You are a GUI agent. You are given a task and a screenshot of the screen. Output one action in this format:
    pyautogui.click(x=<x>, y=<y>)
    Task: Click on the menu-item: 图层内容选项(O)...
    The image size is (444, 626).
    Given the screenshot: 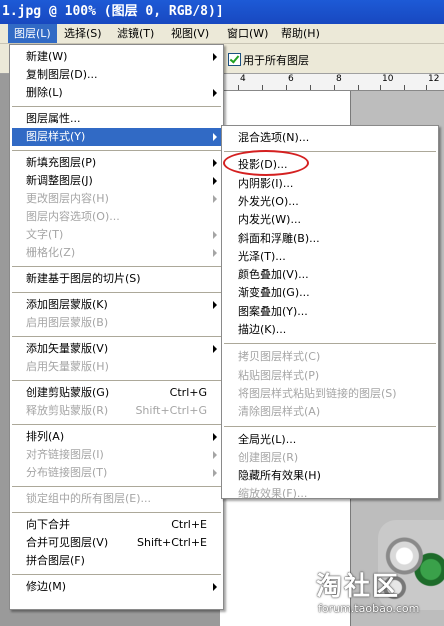 What is the action you would take?
    pyautogui.click(x=116, y=217)
    